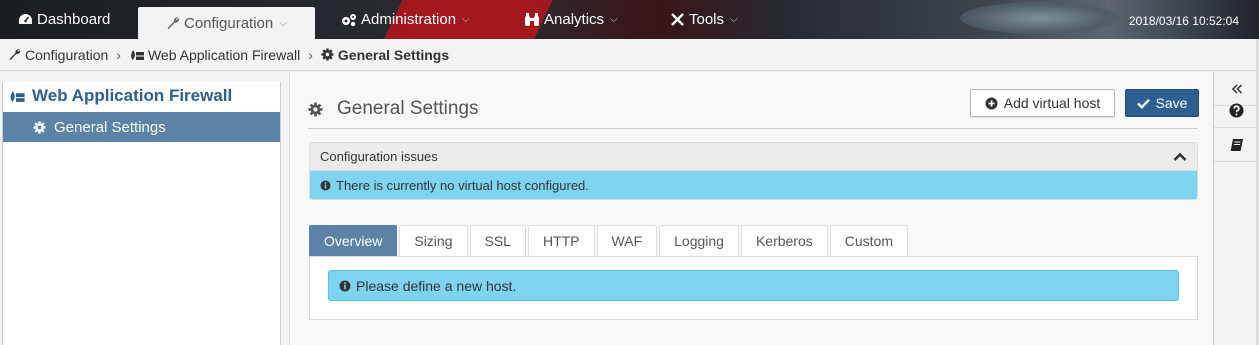 The image size is (1259, 345). I want to click on add-virtual-host-button: Add virtual host, so click(1042, 103).